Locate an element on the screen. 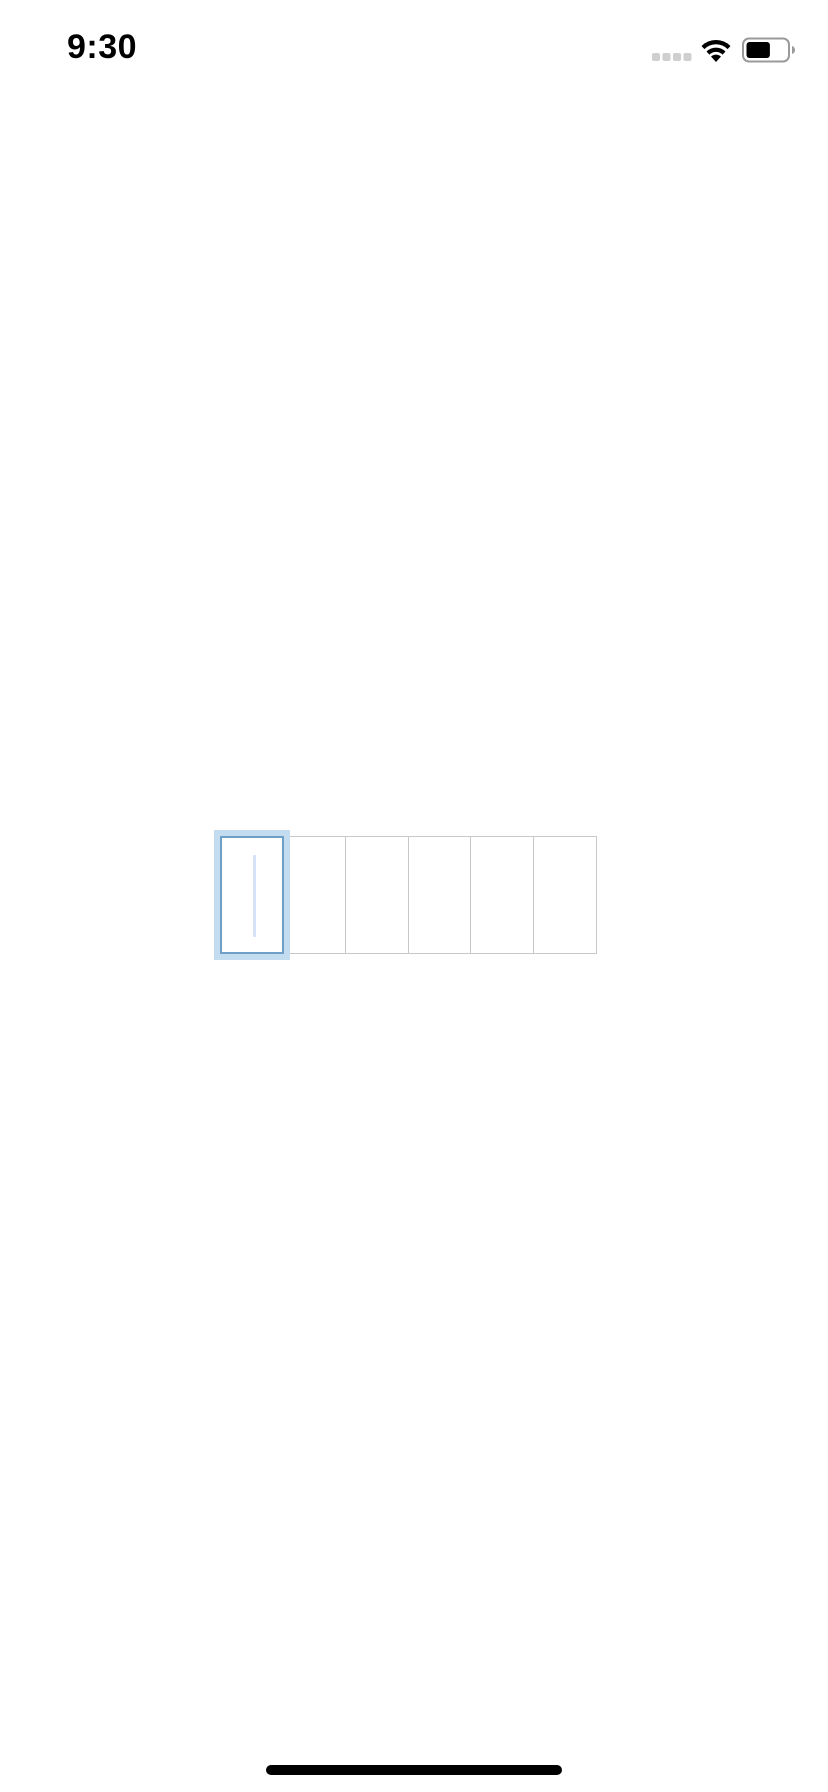  status-time: 9:30 is located at coordinates (102, 47).